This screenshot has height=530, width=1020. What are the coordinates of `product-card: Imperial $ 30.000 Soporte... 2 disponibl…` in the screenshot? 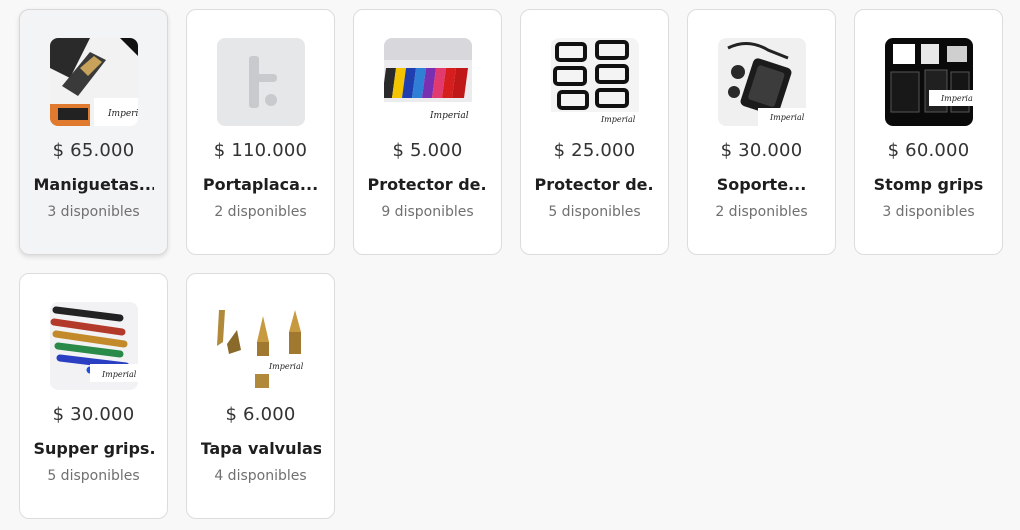 It's located at (761, 132).